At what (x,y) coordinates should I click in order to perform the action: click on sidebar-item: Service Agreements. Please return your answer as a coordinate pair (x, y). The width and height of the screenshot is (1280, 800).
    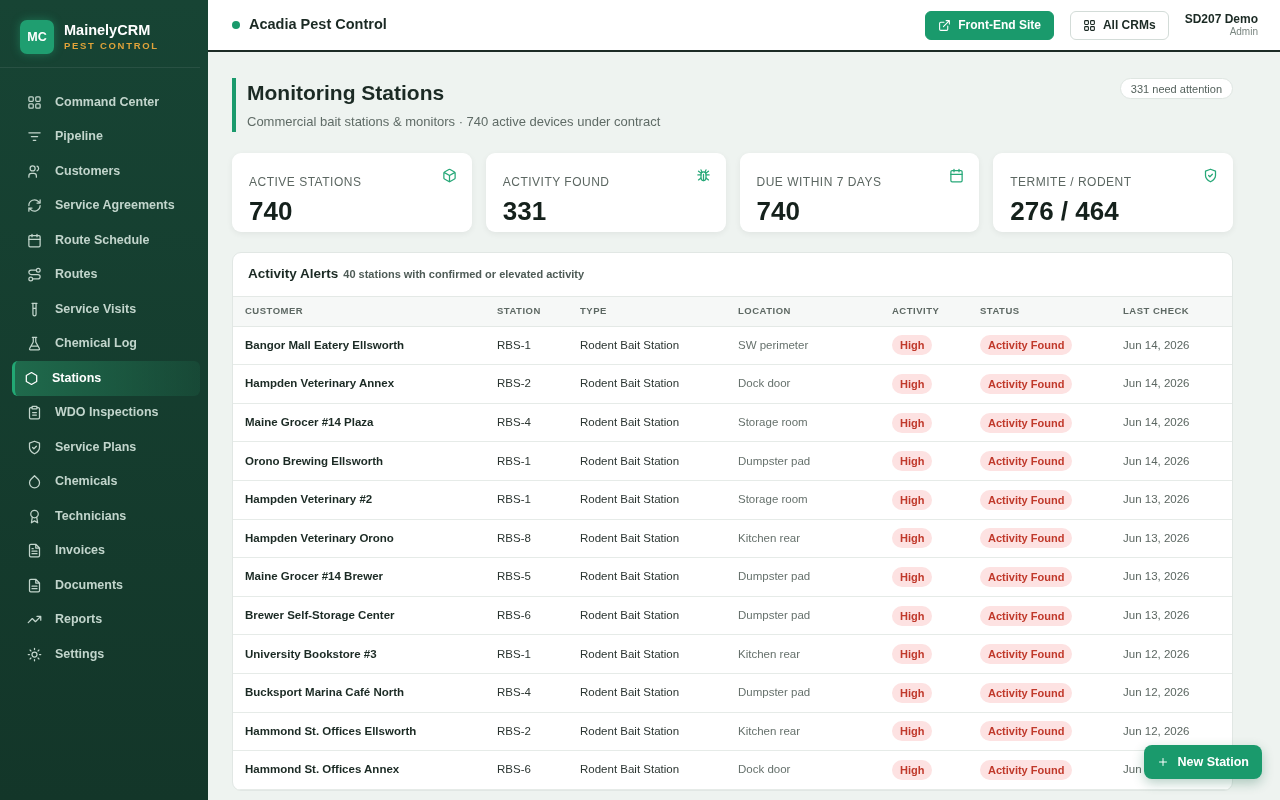
    Looking at the image, I should click on (104, 205).